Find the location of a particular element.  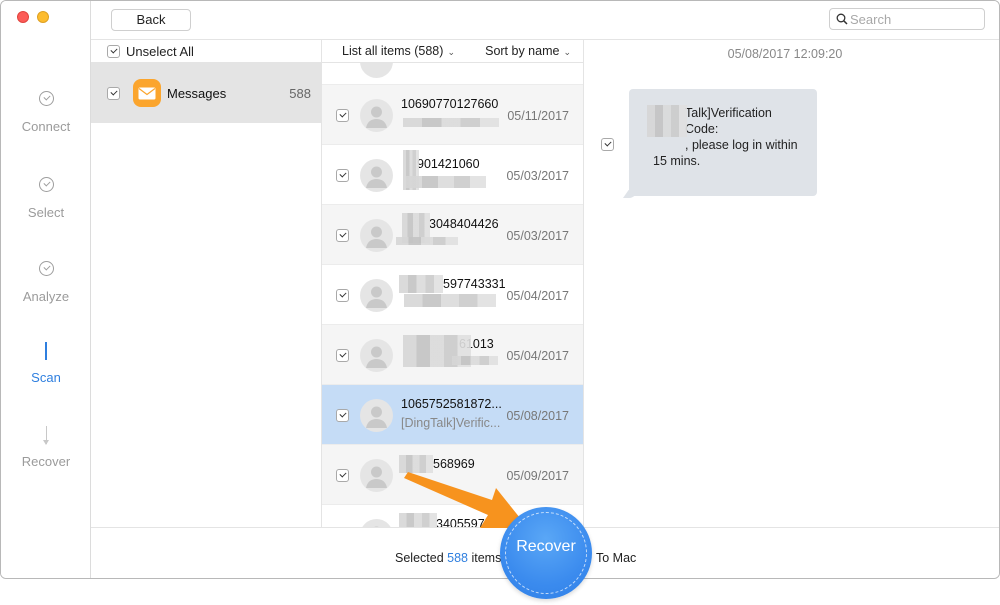

list-item: 901421060 05/03/2017 is located at coordinates (452, 175).